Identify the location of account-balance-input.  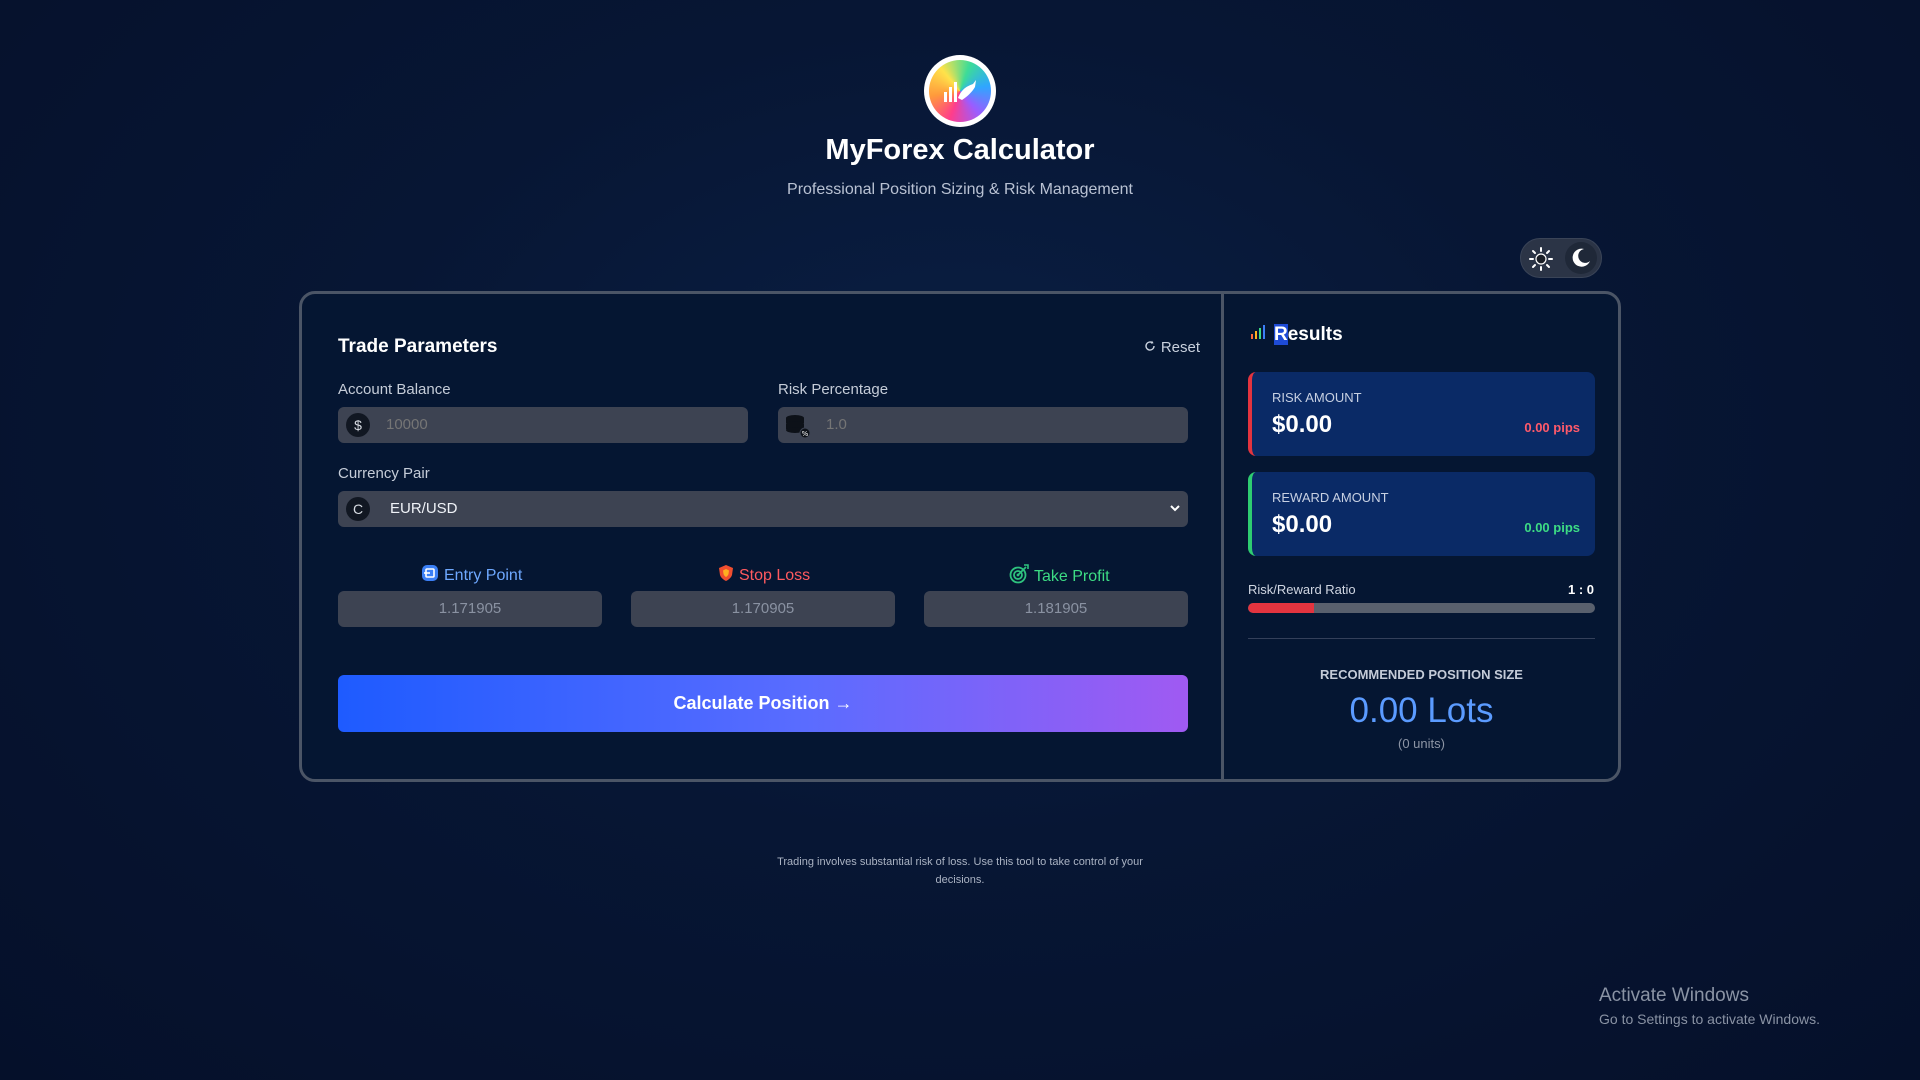
(561, 425).